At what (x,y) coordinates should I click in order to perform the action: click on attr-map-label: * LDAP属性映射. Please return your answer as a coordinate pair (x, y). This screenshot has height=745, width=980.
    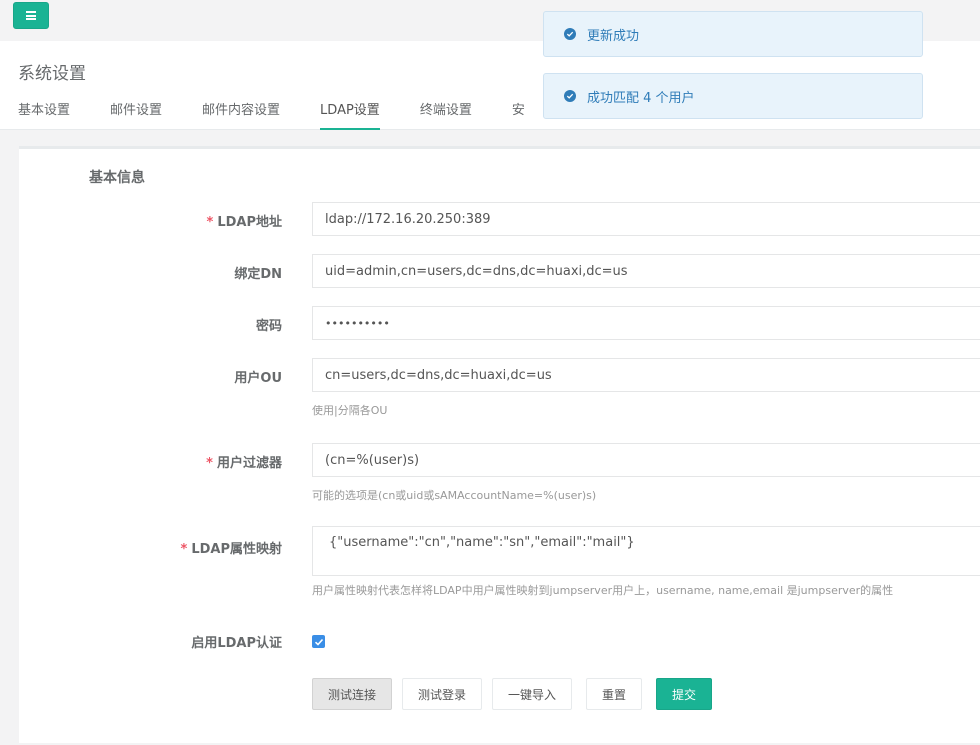
    Looking at the image, I should click on (231, 549).